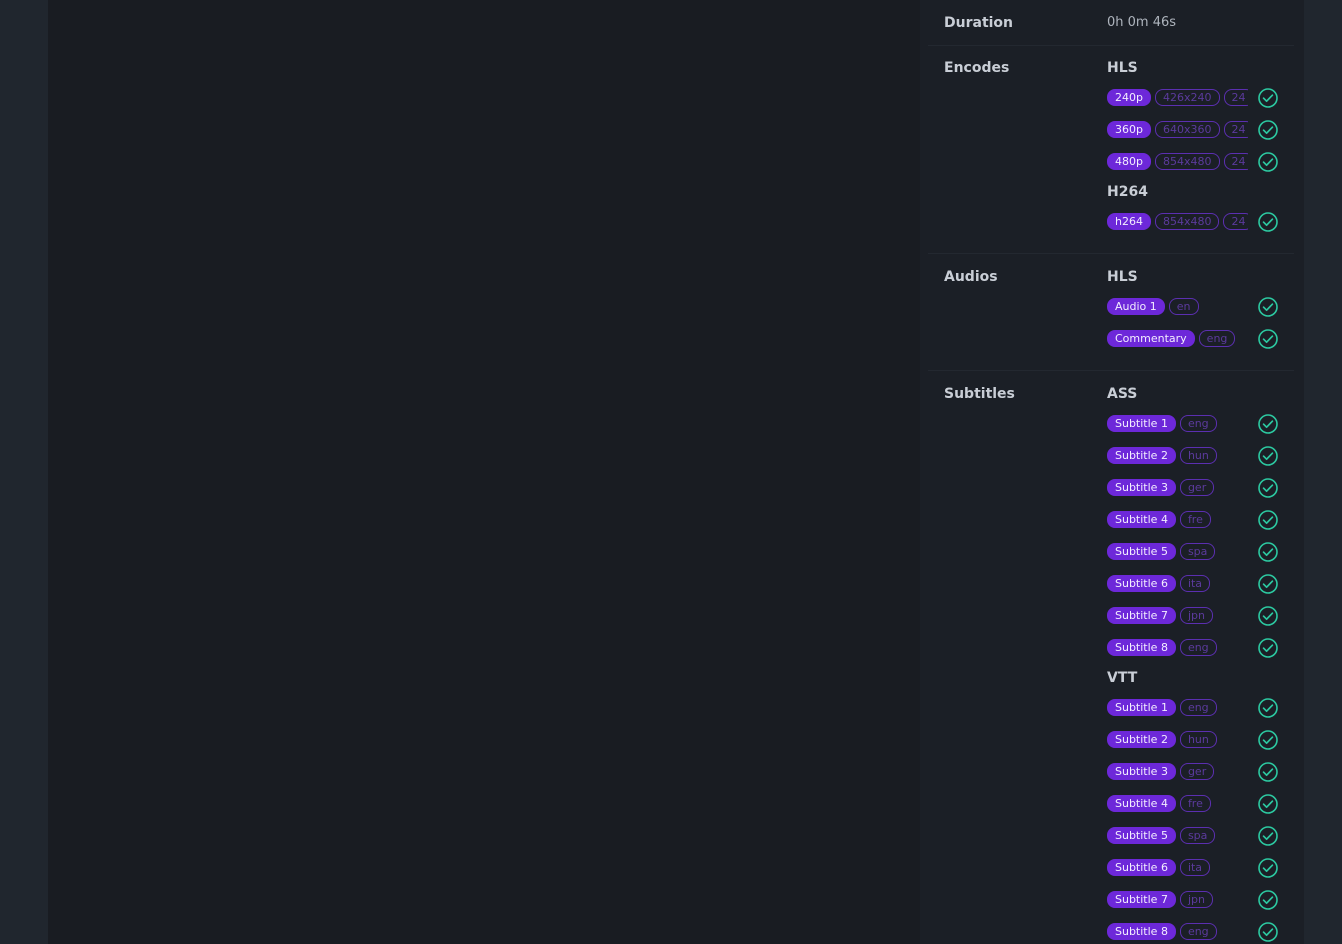 The width and height of the screenshot is (1342, 944). What do you see at coordinates (1129, 129) in the screenshot?
I see `encode-quality-badge: 360p` at bounding box center [1129, 129].